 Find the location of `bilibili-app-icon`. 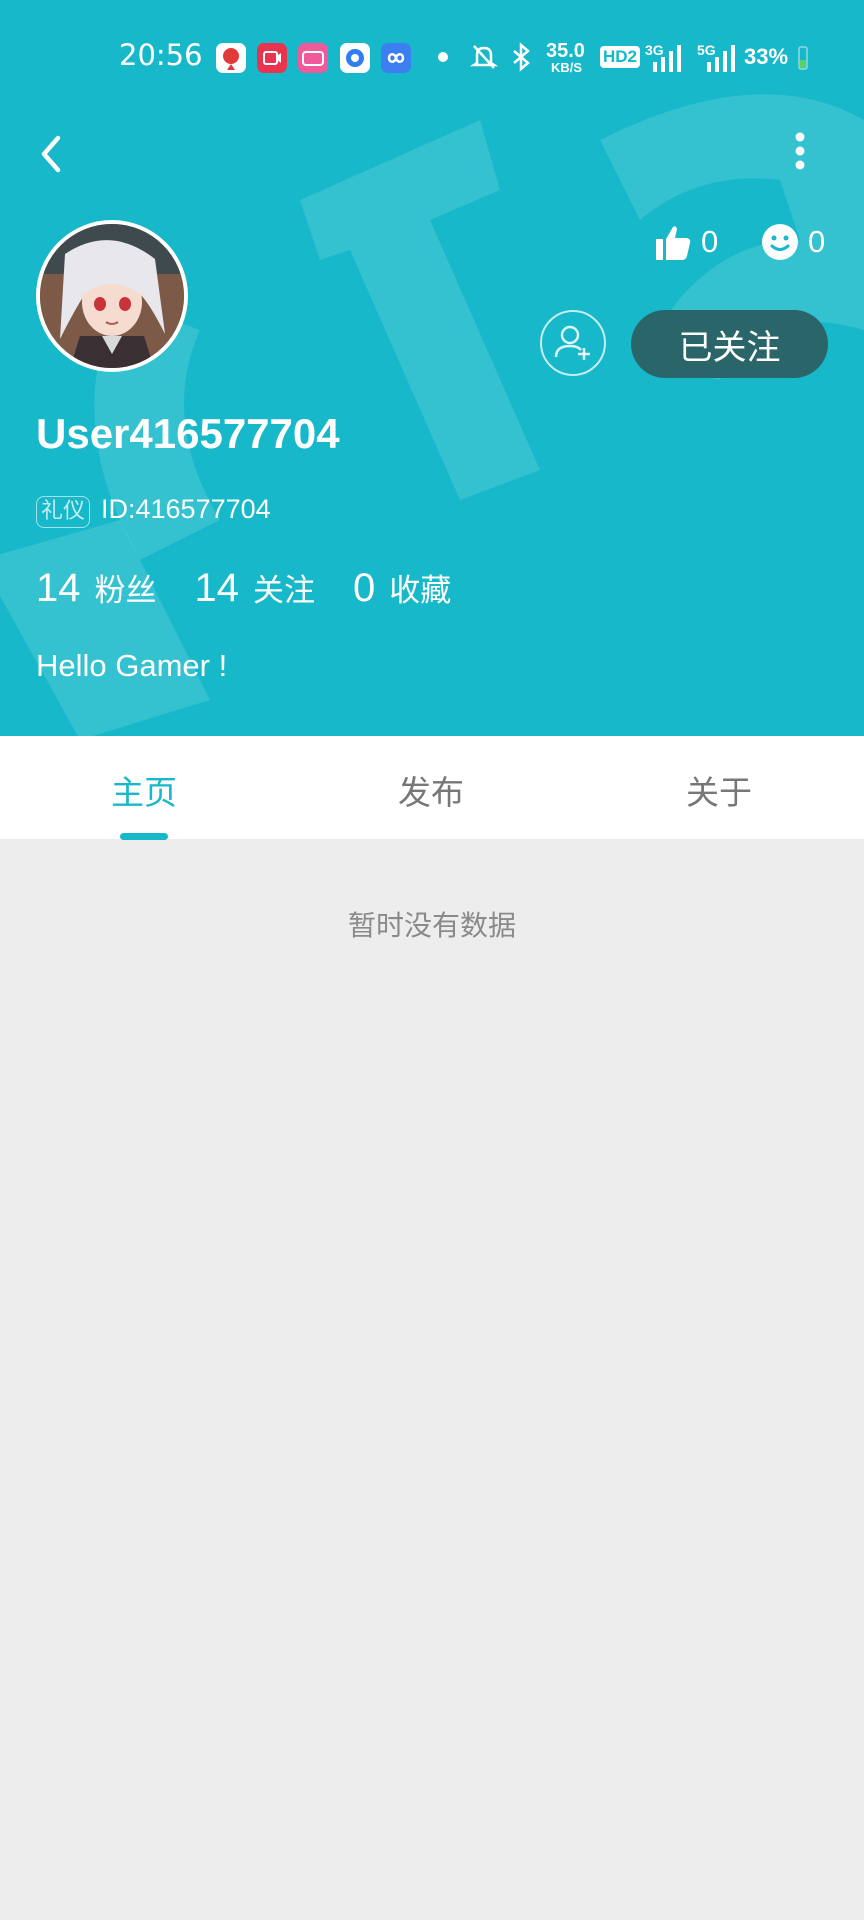

bilibili-app-icon is located at coordinates (313, 58).